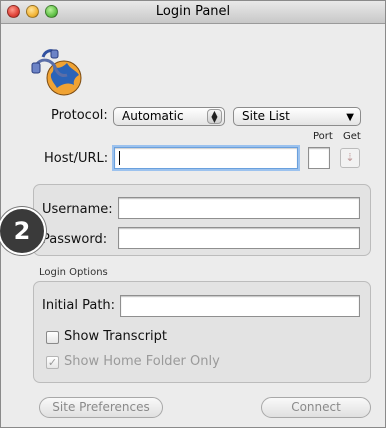 This screenshot has height=430, width=388. Describe the element at coordinates (214, 116) in the screenshot. I see `up-down-stepper-icon: ▲ ▼` at that location.